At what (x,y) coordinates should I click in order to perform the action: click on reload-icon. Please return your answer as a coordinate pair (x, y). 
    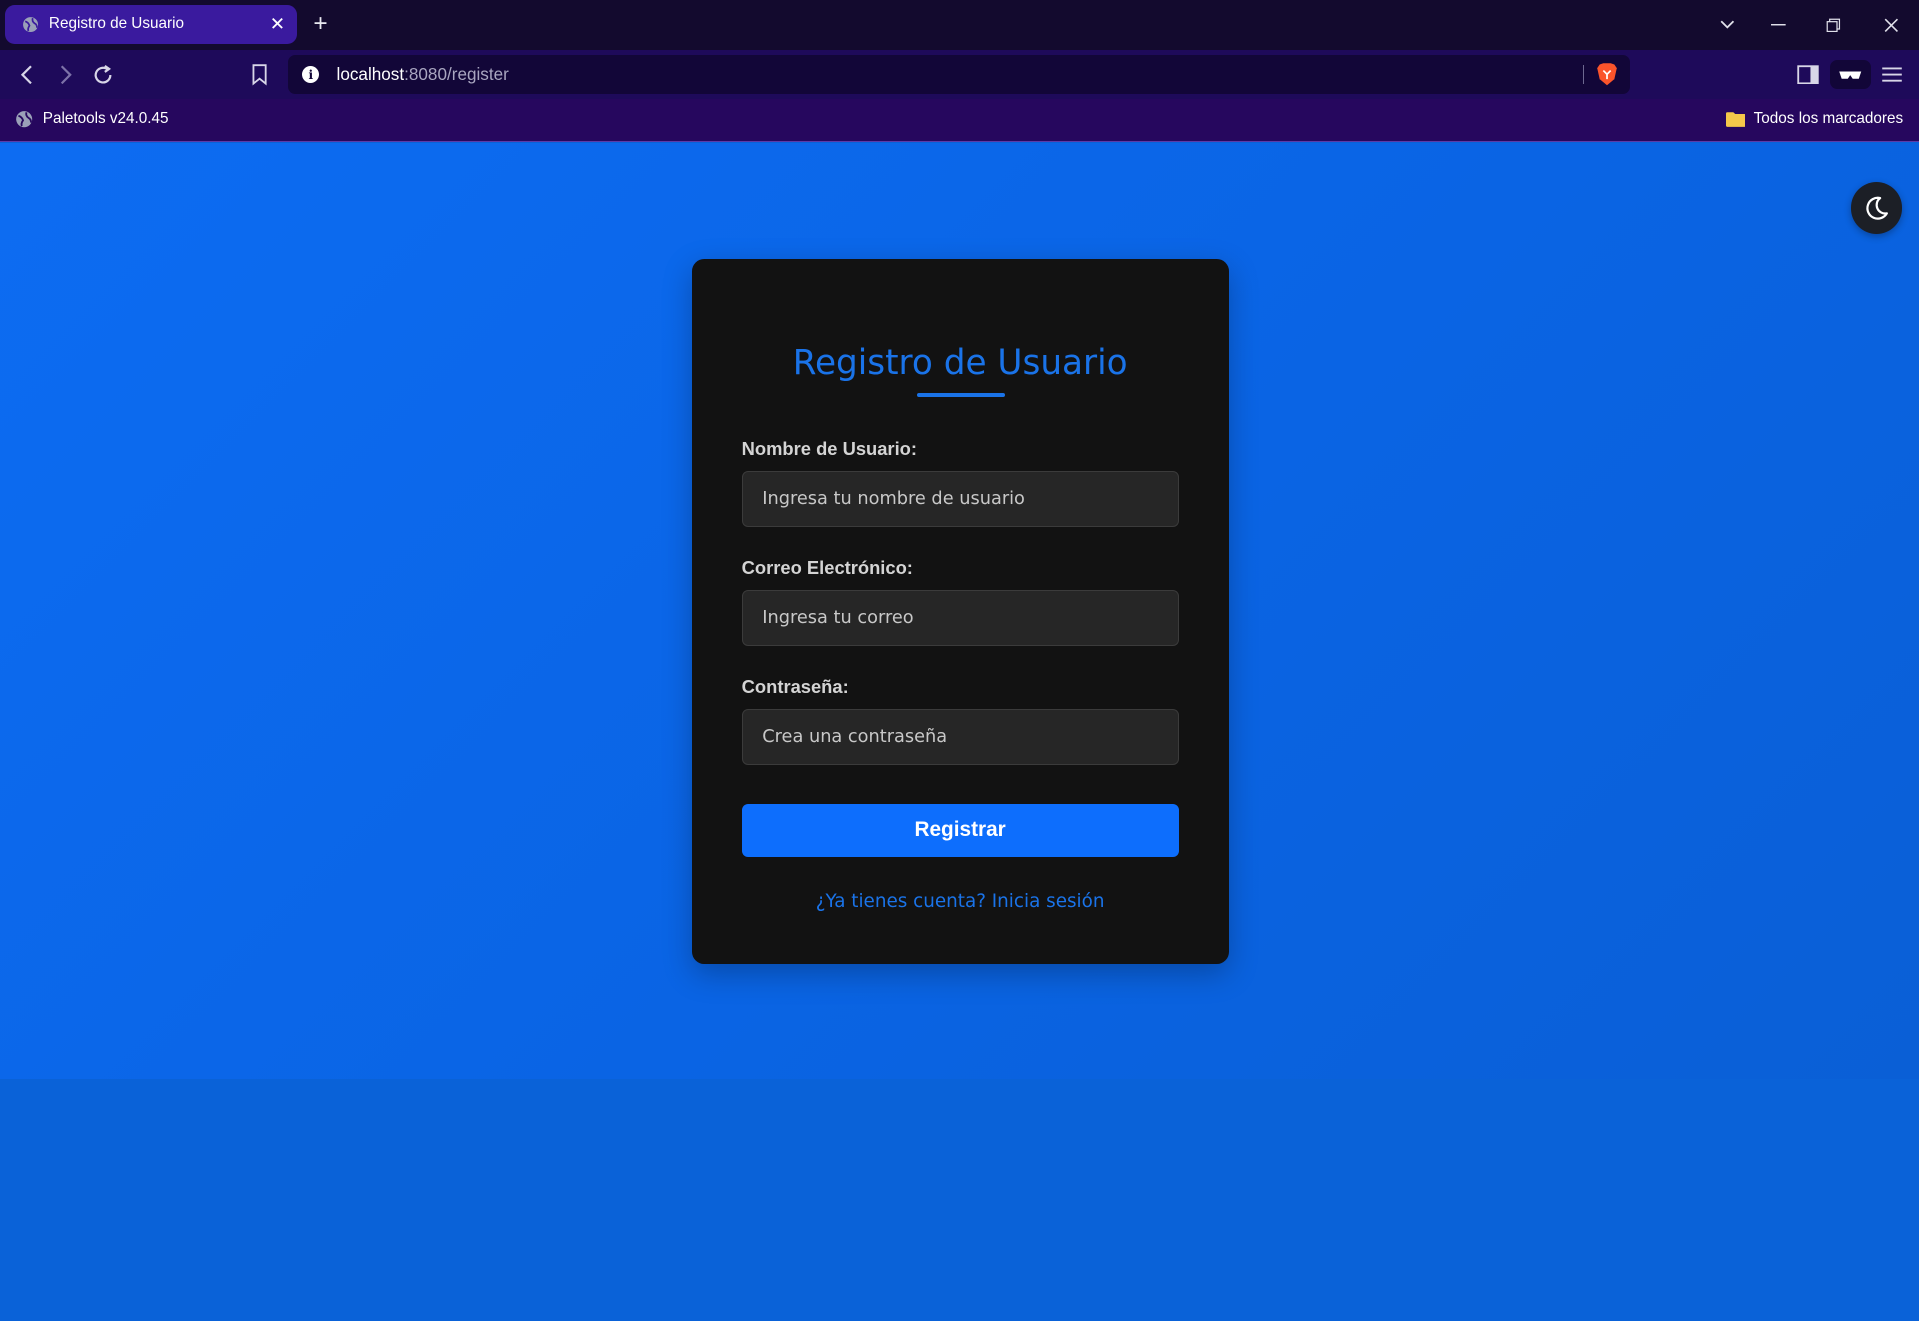
    Looking at the image, I should click on (102, 74).